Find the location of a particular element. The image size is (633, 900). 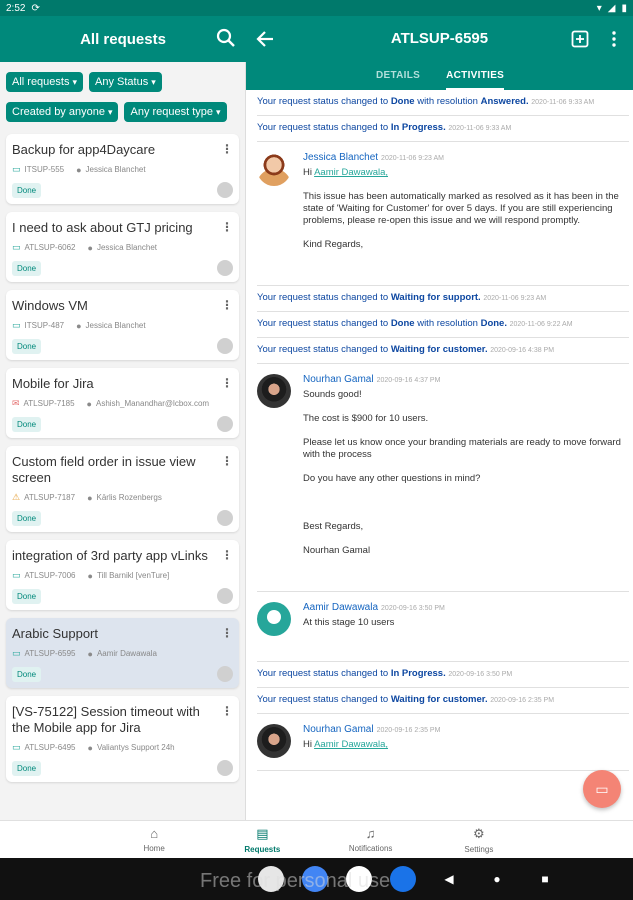

status-value: Done is located at coordinates (402, 101).